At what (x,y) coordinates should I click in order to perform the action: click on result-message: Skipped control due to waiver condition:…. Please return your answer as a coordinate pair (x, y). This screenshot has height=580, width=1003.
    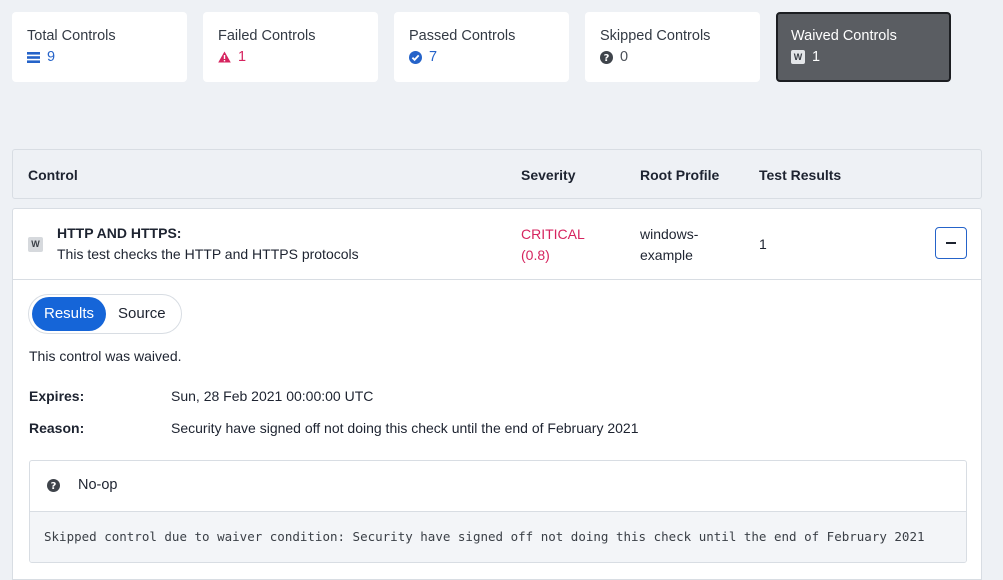
    Looking at the image, I should click on (484, 536).